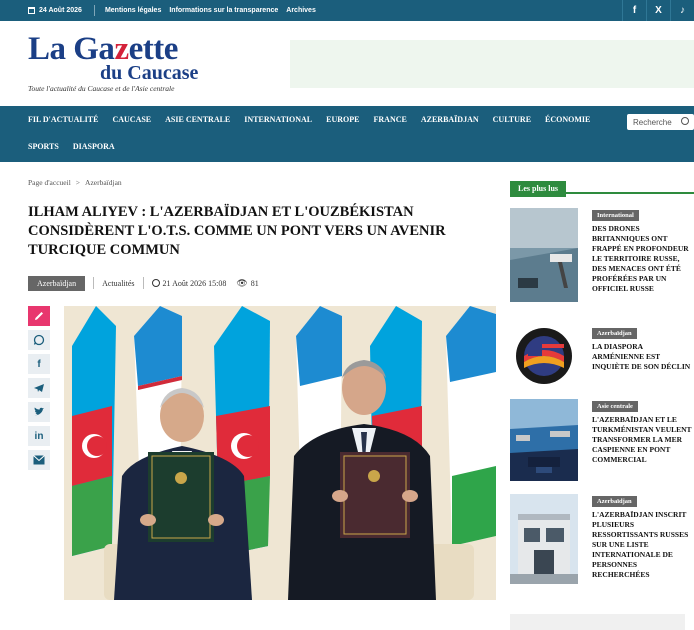 Image resolution: width=694 pixels, height=630 pixels. What do you see at coordinates (197, 119) in the screenshot?
I see `nav-asie-centrale: ASIE CENTRALE` at bounding box center [197, 119].